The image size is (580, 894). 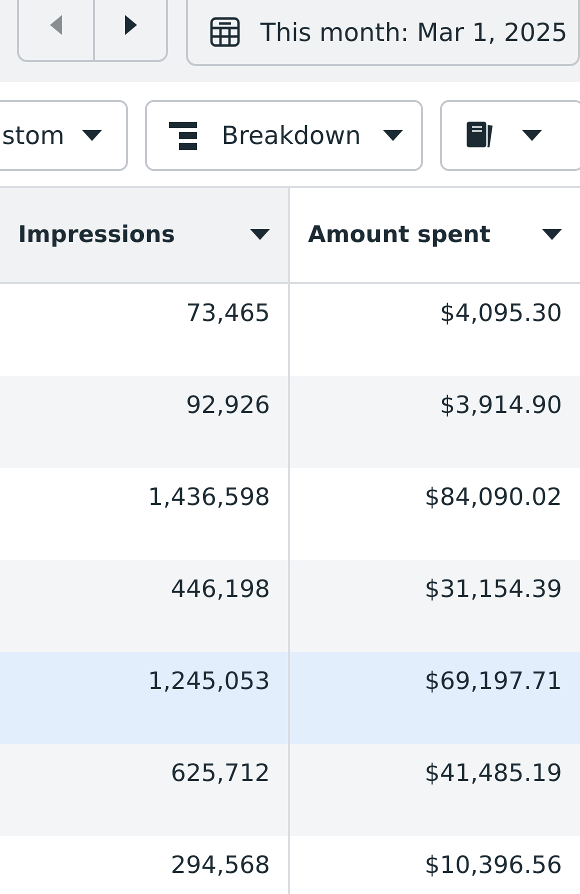 I want to click on table-cell: 1,245,053, so click(x=145, y=698).